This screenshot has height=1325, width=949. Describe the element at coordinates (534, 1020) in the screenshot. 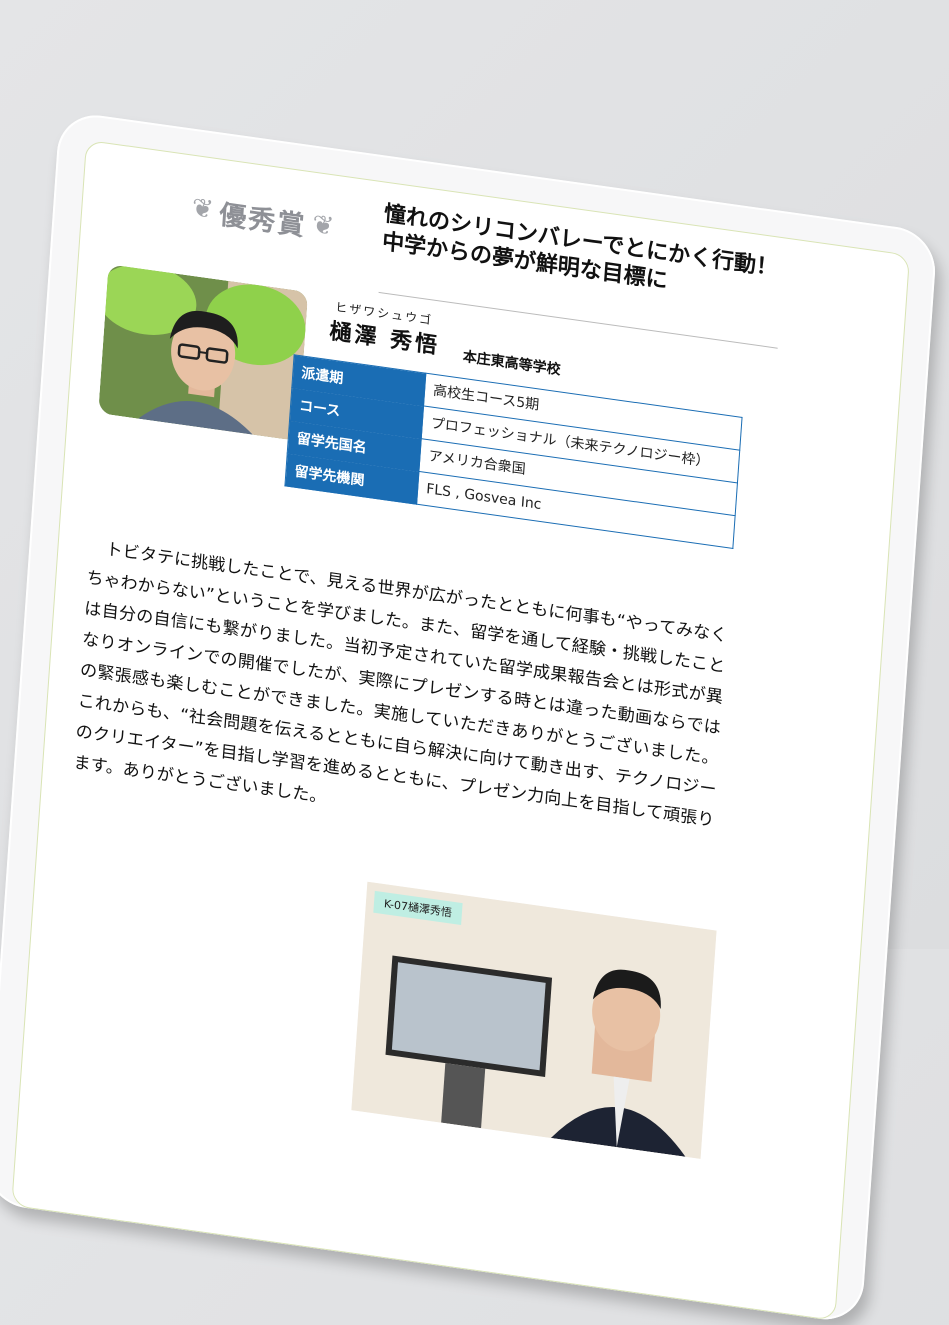

I see `video-thumbnail: K-07樋澤秀悟` at that location.